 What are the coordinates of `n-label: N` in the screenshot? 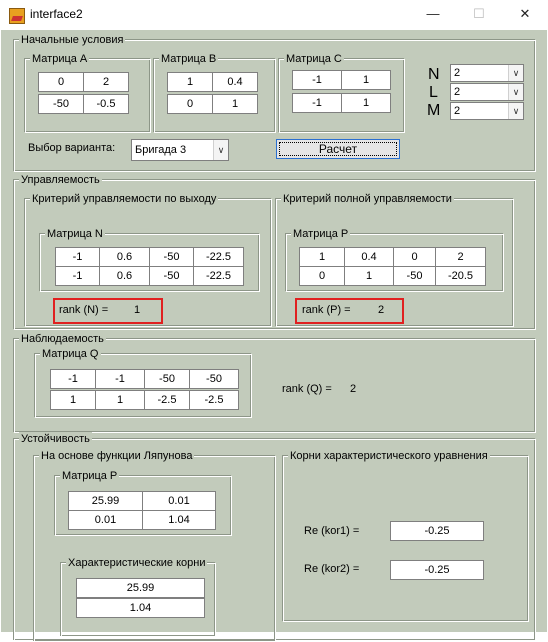 It's located at (434, 74).